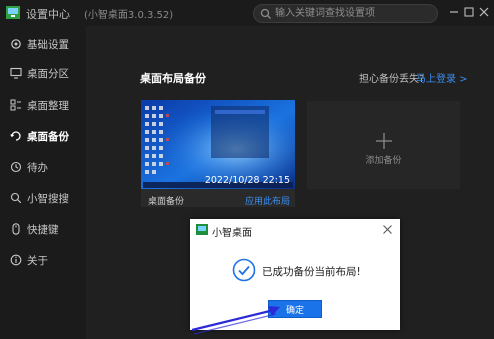 The image size is (494, 339). I want to click on organize-icon, so click(15, 105).